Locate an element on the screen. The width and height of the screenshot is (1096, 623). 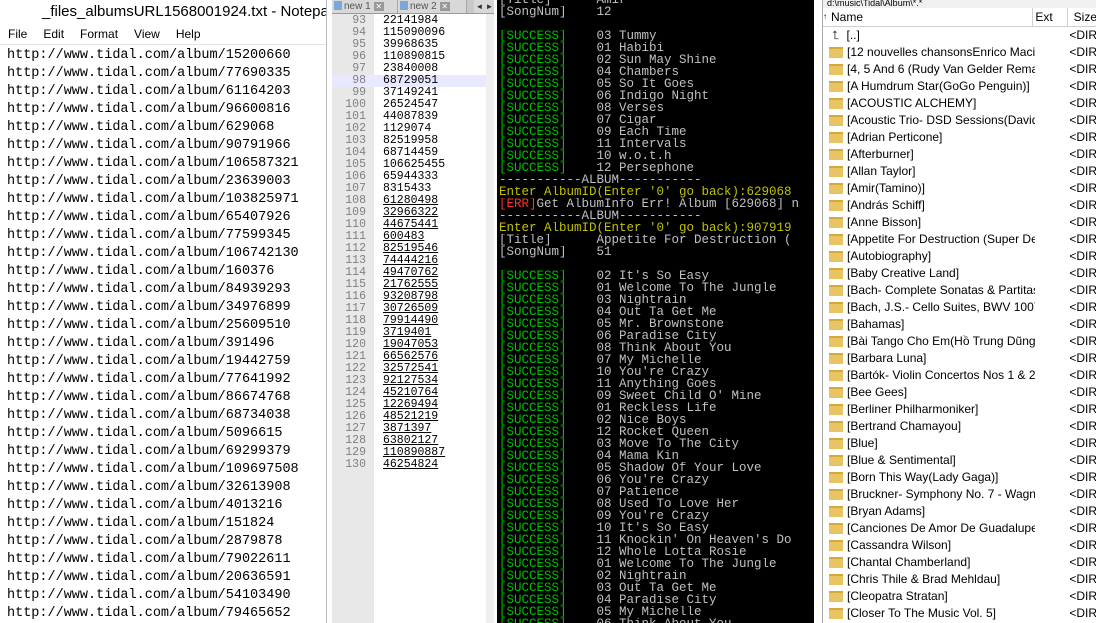
notepad-title: _files_albumsURL1568001924.txt - Notepad is located at coordinates (163, 12).